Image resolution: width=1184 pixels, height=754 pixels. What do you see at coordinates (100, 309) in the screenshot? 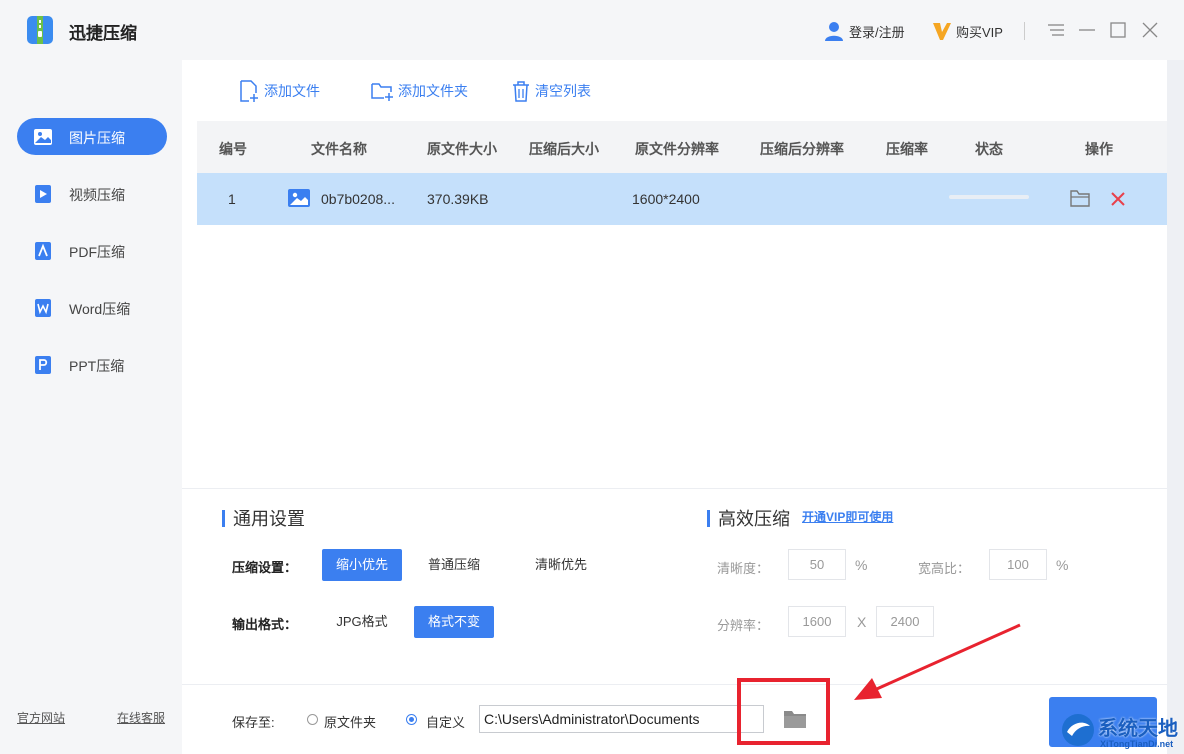
I see `sidebar-item-label: Word压缩` at bounding box center [100, 309].